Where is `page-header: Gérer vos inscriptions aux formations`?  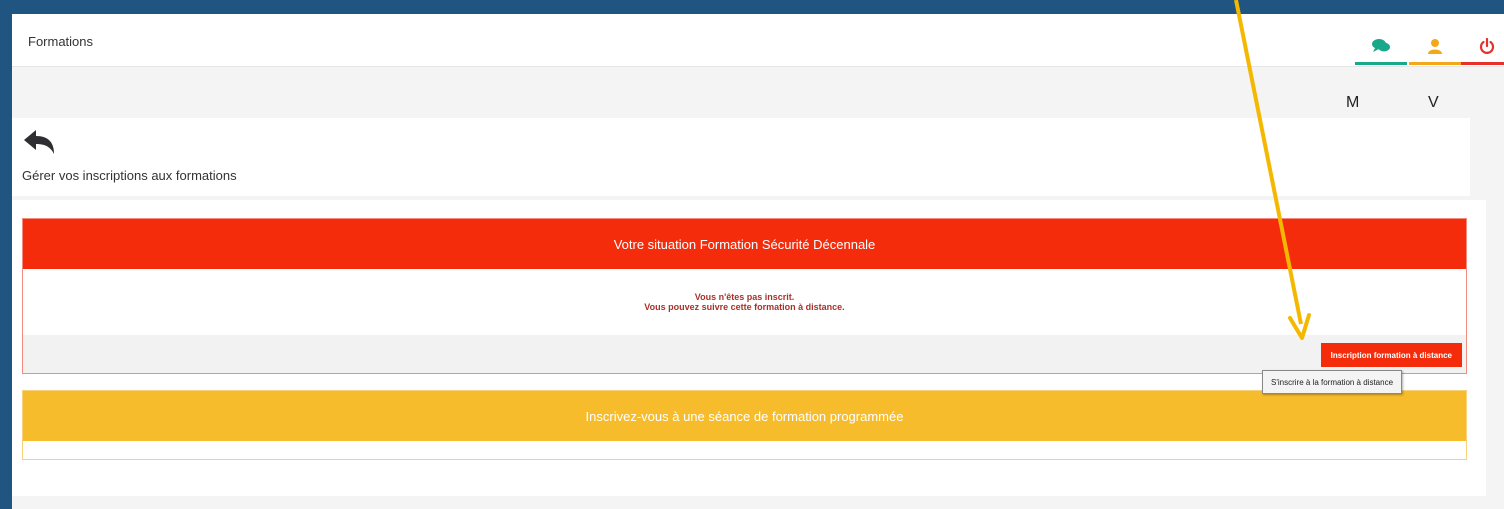
page-header: Gérer vos inscriptions aux formations is located at coordinates (741, 157).